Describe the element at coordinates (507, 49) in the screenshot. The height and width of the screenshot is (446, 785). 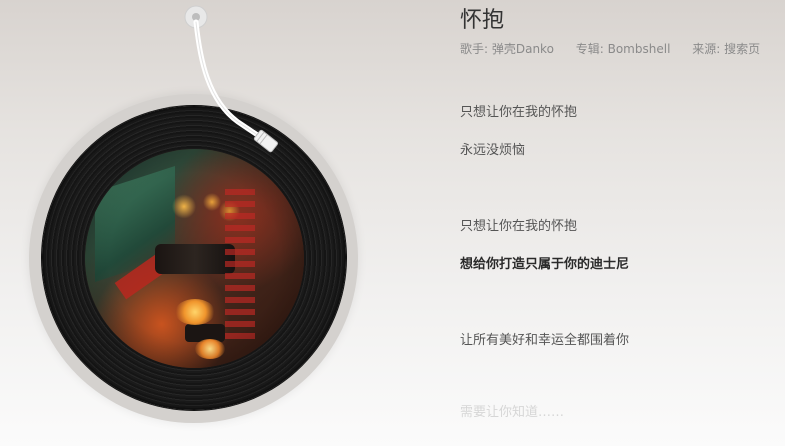
I see `singer-link: 歌手: 弹壳Danko` at that location.